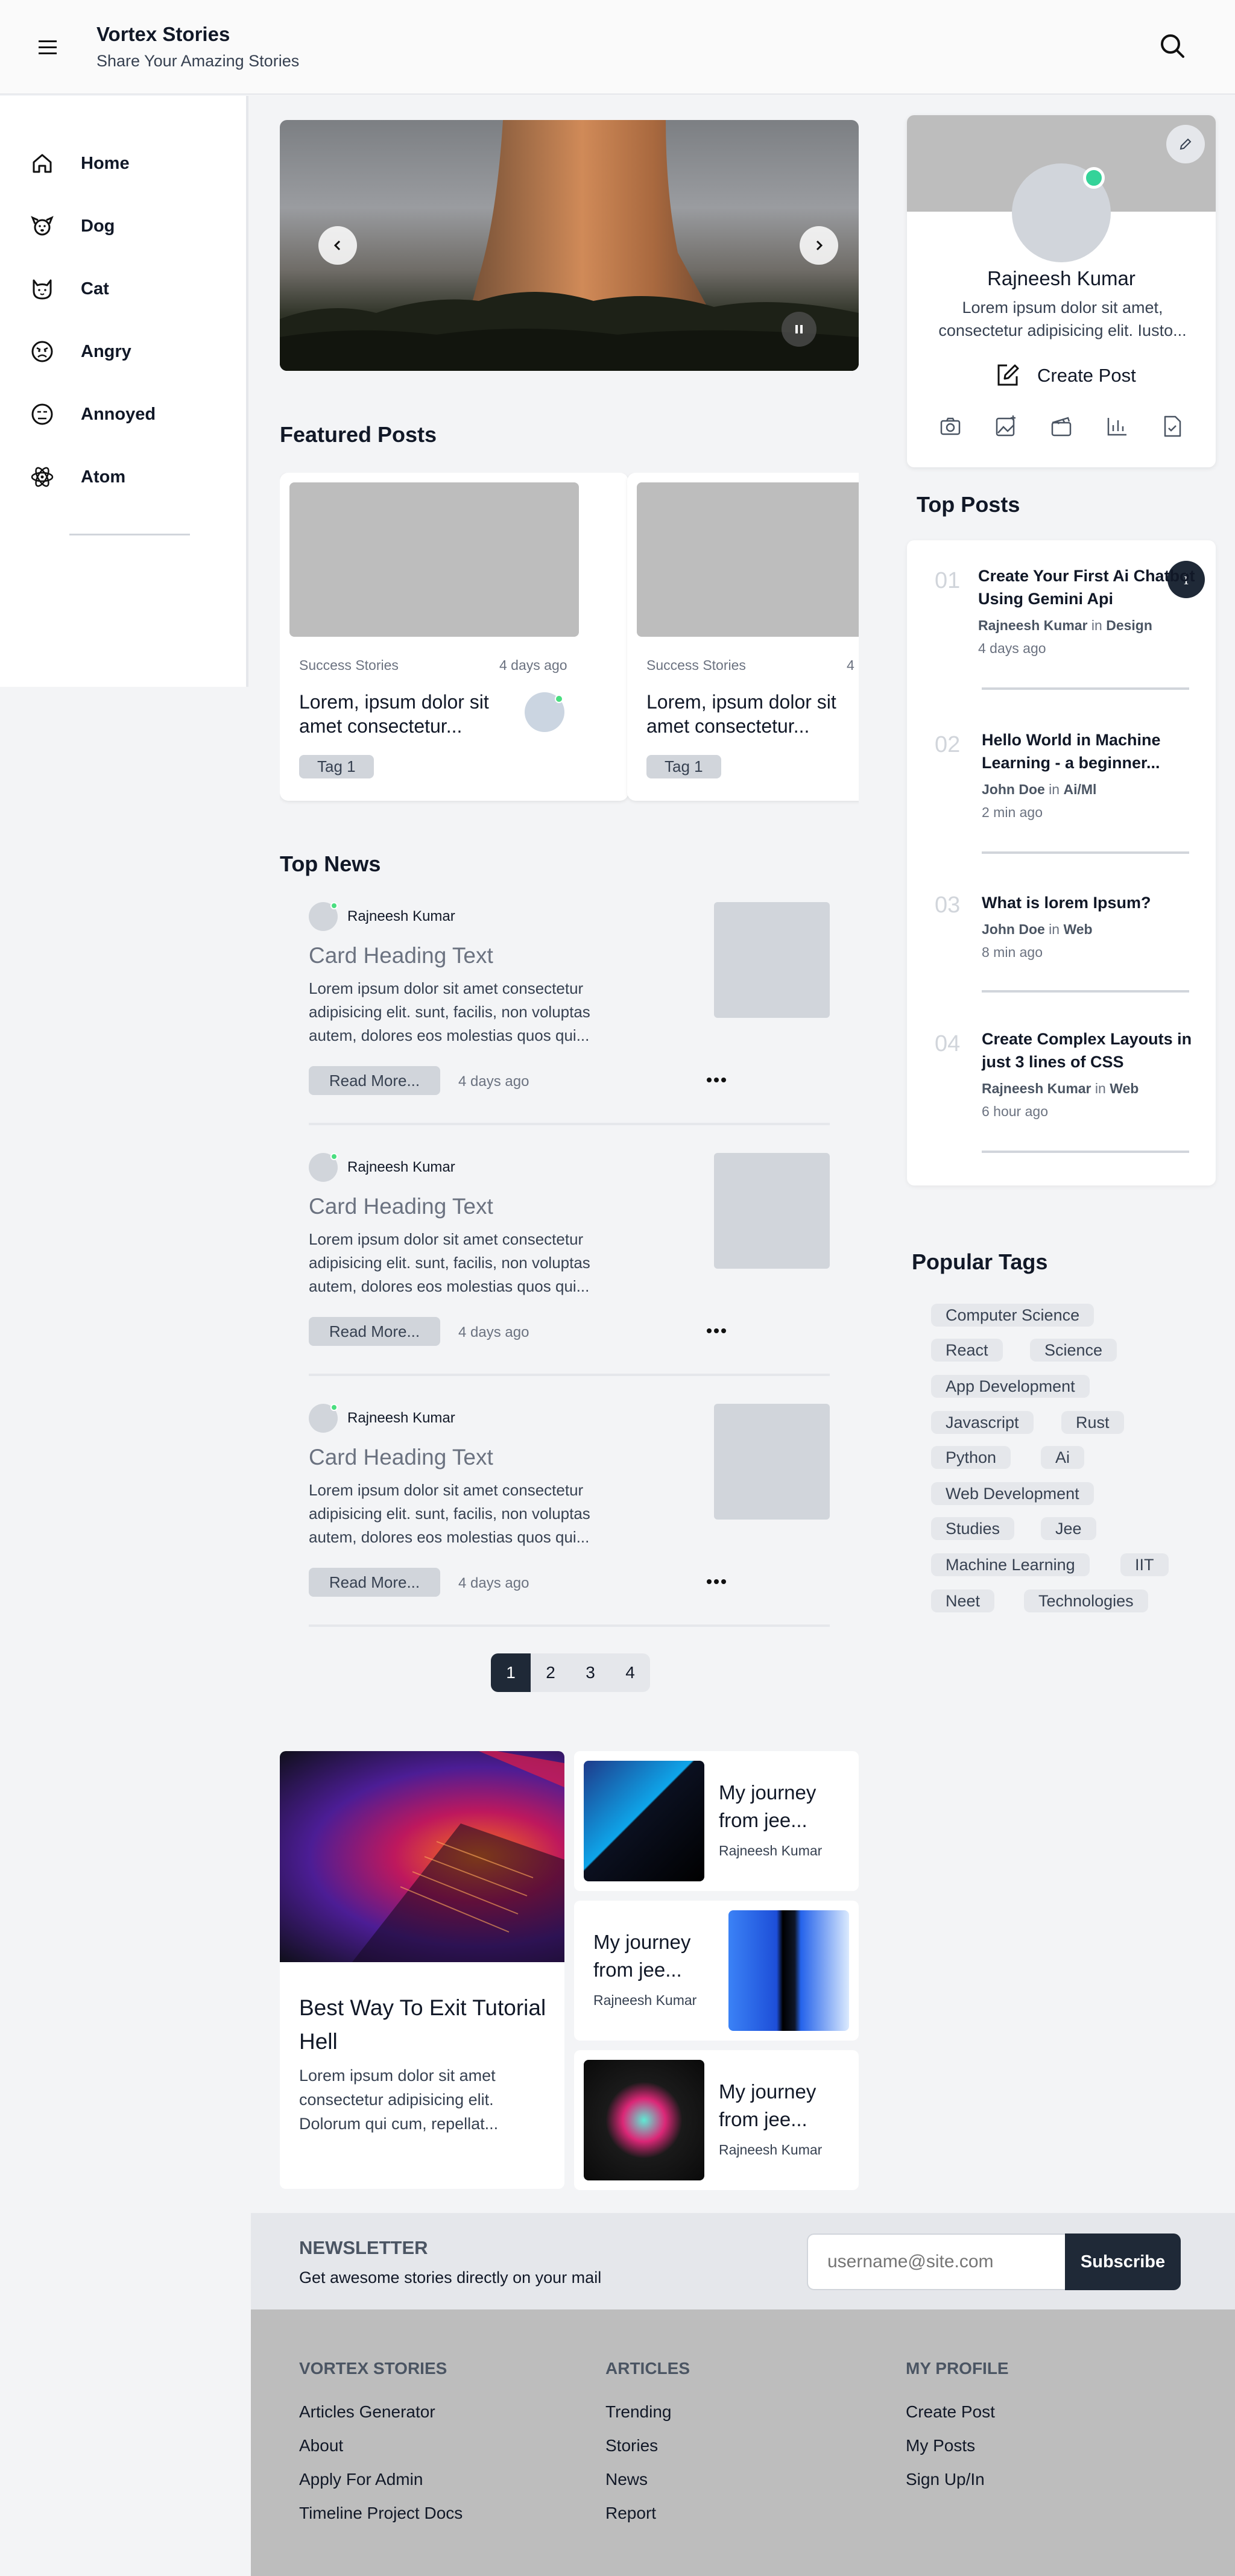 Image resolution: width=1235 pixels, height=2576 pixels. I want to click on profile-name: Rajneesh Kumar, so click(1061, 278).